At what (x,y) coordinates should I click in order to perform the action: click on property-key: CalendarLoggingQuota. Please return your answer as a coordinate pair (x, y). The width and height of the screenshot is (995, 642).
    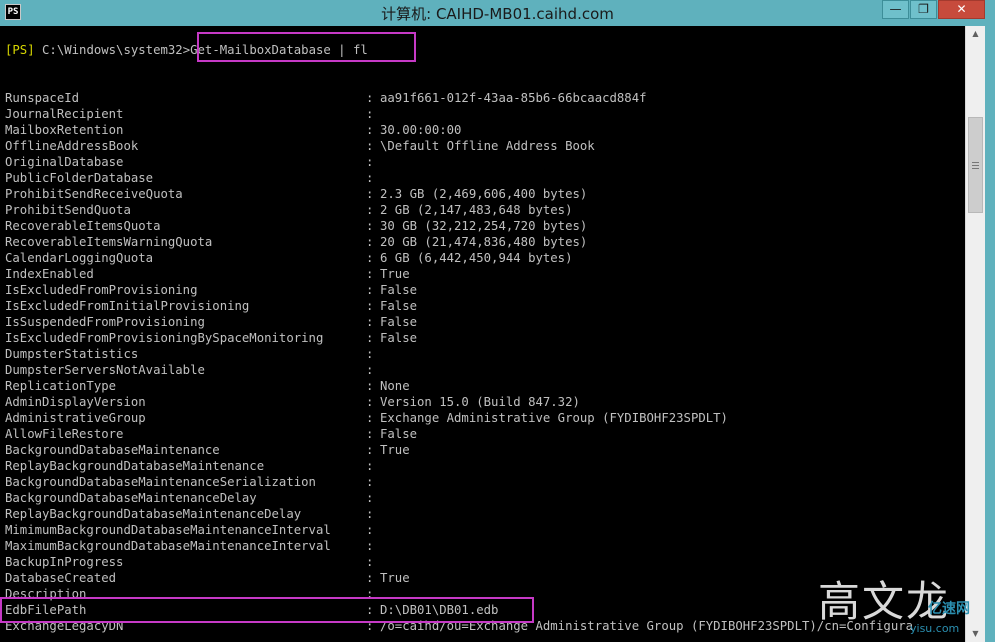
    Looking at the image, I should click on (79, 258).